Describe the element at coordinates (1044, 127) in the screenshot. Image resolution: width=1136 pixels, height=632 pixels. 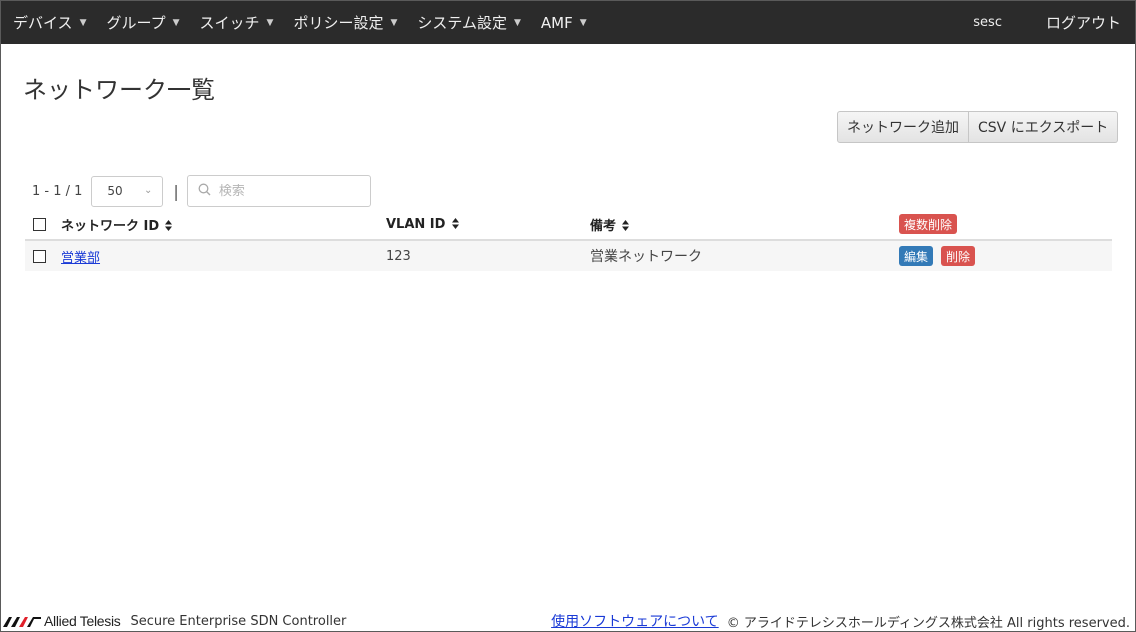
I see `export-csv-button: CSV にエクスポート` at that location.